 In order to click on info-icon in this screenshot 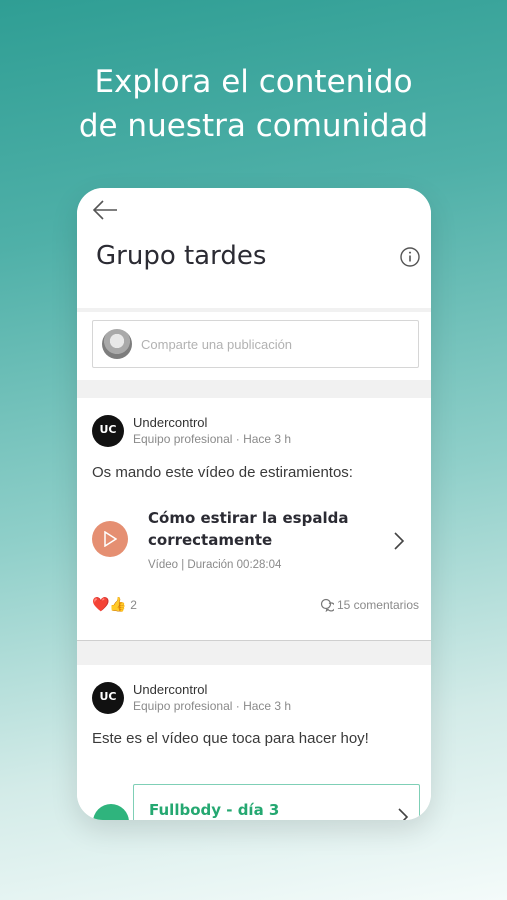, I will do `click(410, 257)`.